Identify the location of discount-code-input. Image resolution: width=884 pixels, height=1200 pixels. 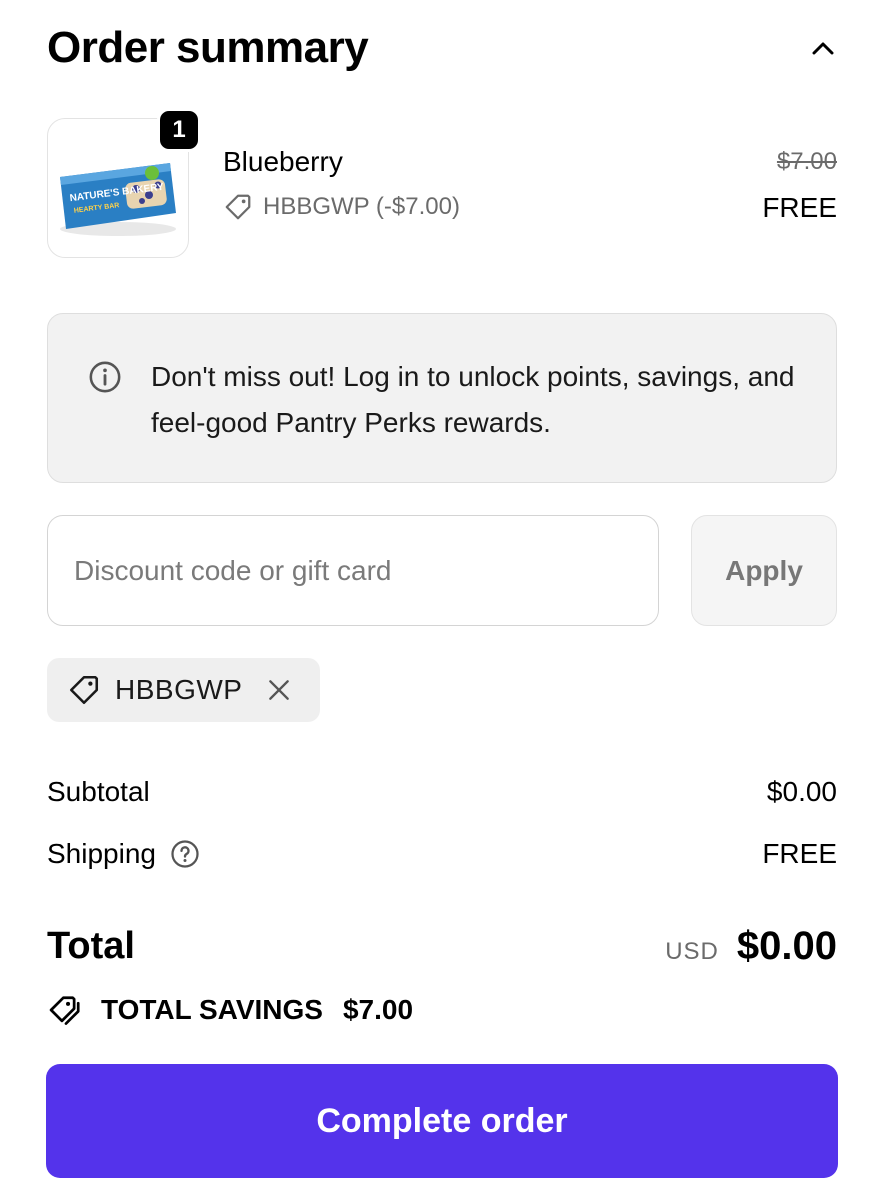
(353, 570).